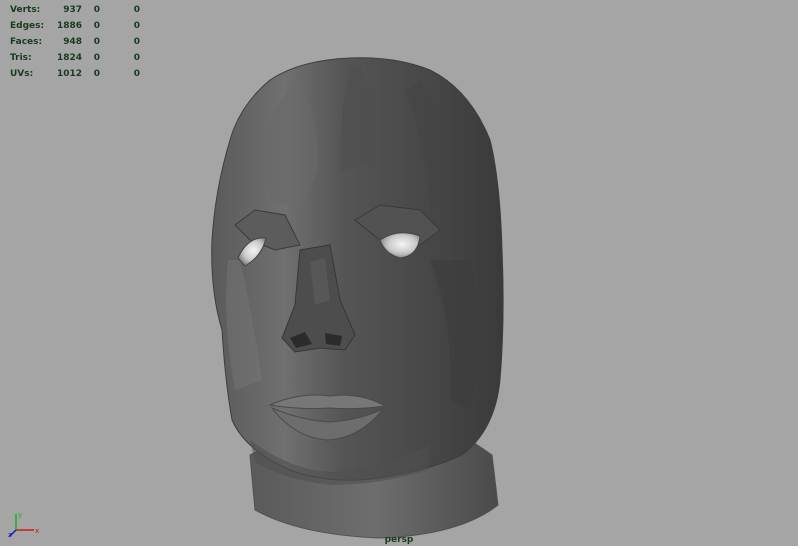 The width and height of the screenshot is (800, 549). Describe the element at coordinates (23, 524) in the screenshot. I see `axis-gizmo: x y z` at that location.